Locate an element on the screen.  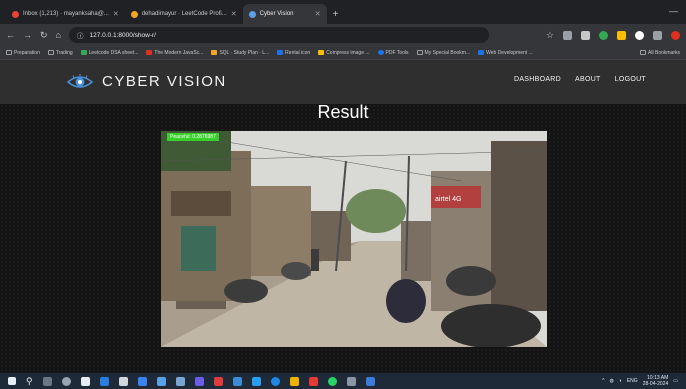
profile-avatar is located at coordinates (675, 35).